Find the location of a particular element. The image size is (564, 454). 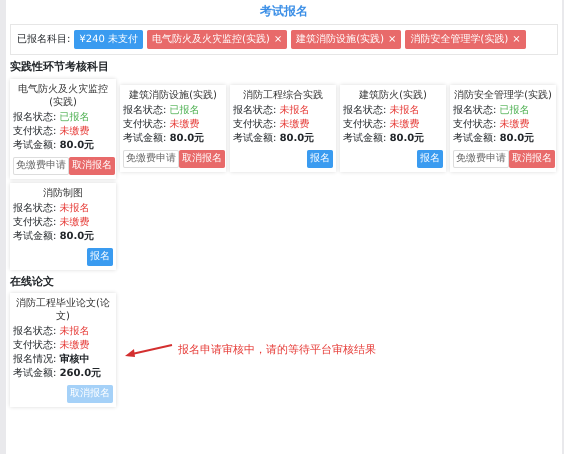

tag-label: 电气防火及火灾监控(实践) is located at coordinates (211, 39).